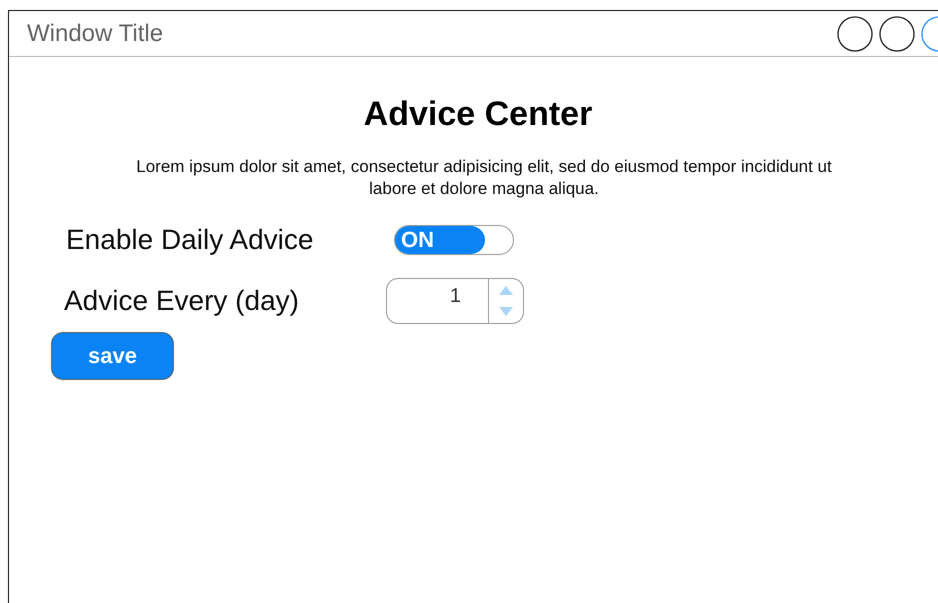 This screenshot has height=603, width=938. I want to click on toggle-switch: ON, so click(454, 240).